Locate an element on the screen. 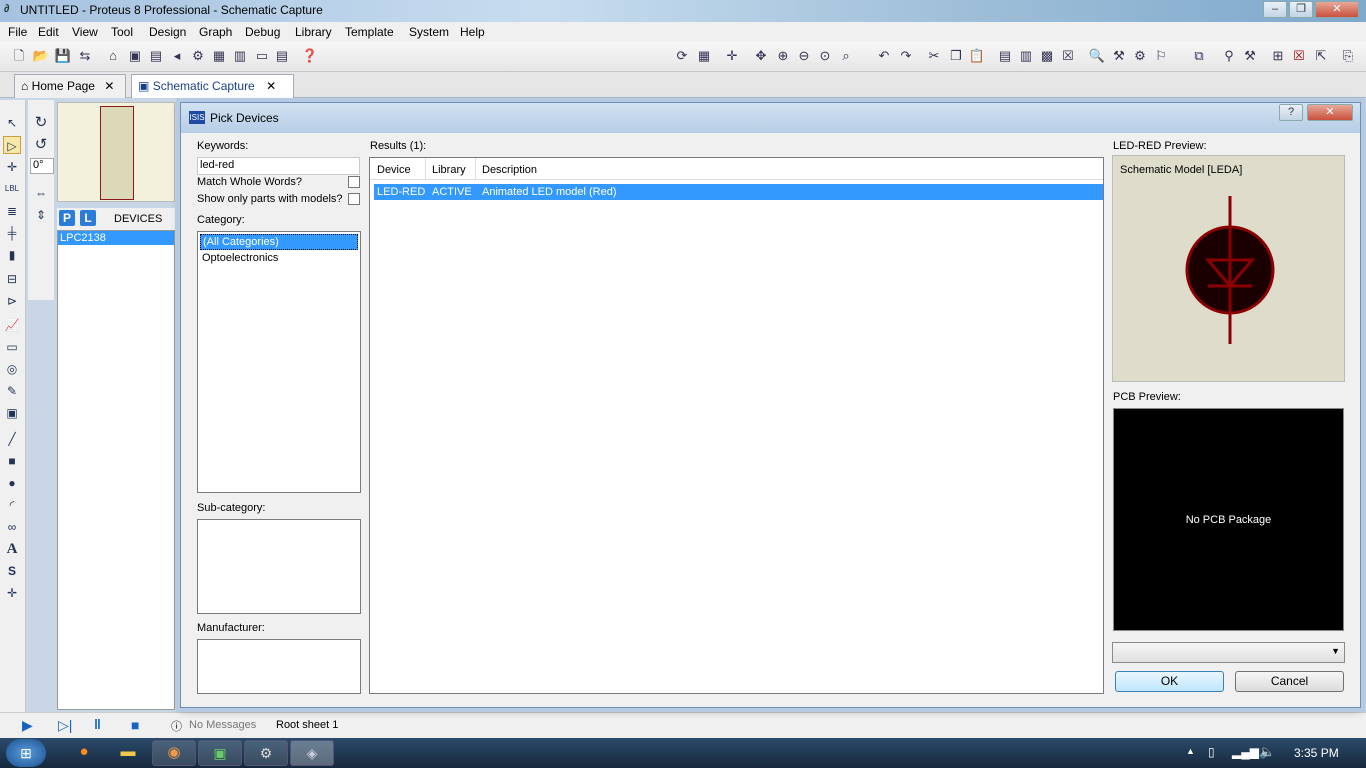  mirror-vertical-icon: ⇕ is located at coordinates (41, 215).